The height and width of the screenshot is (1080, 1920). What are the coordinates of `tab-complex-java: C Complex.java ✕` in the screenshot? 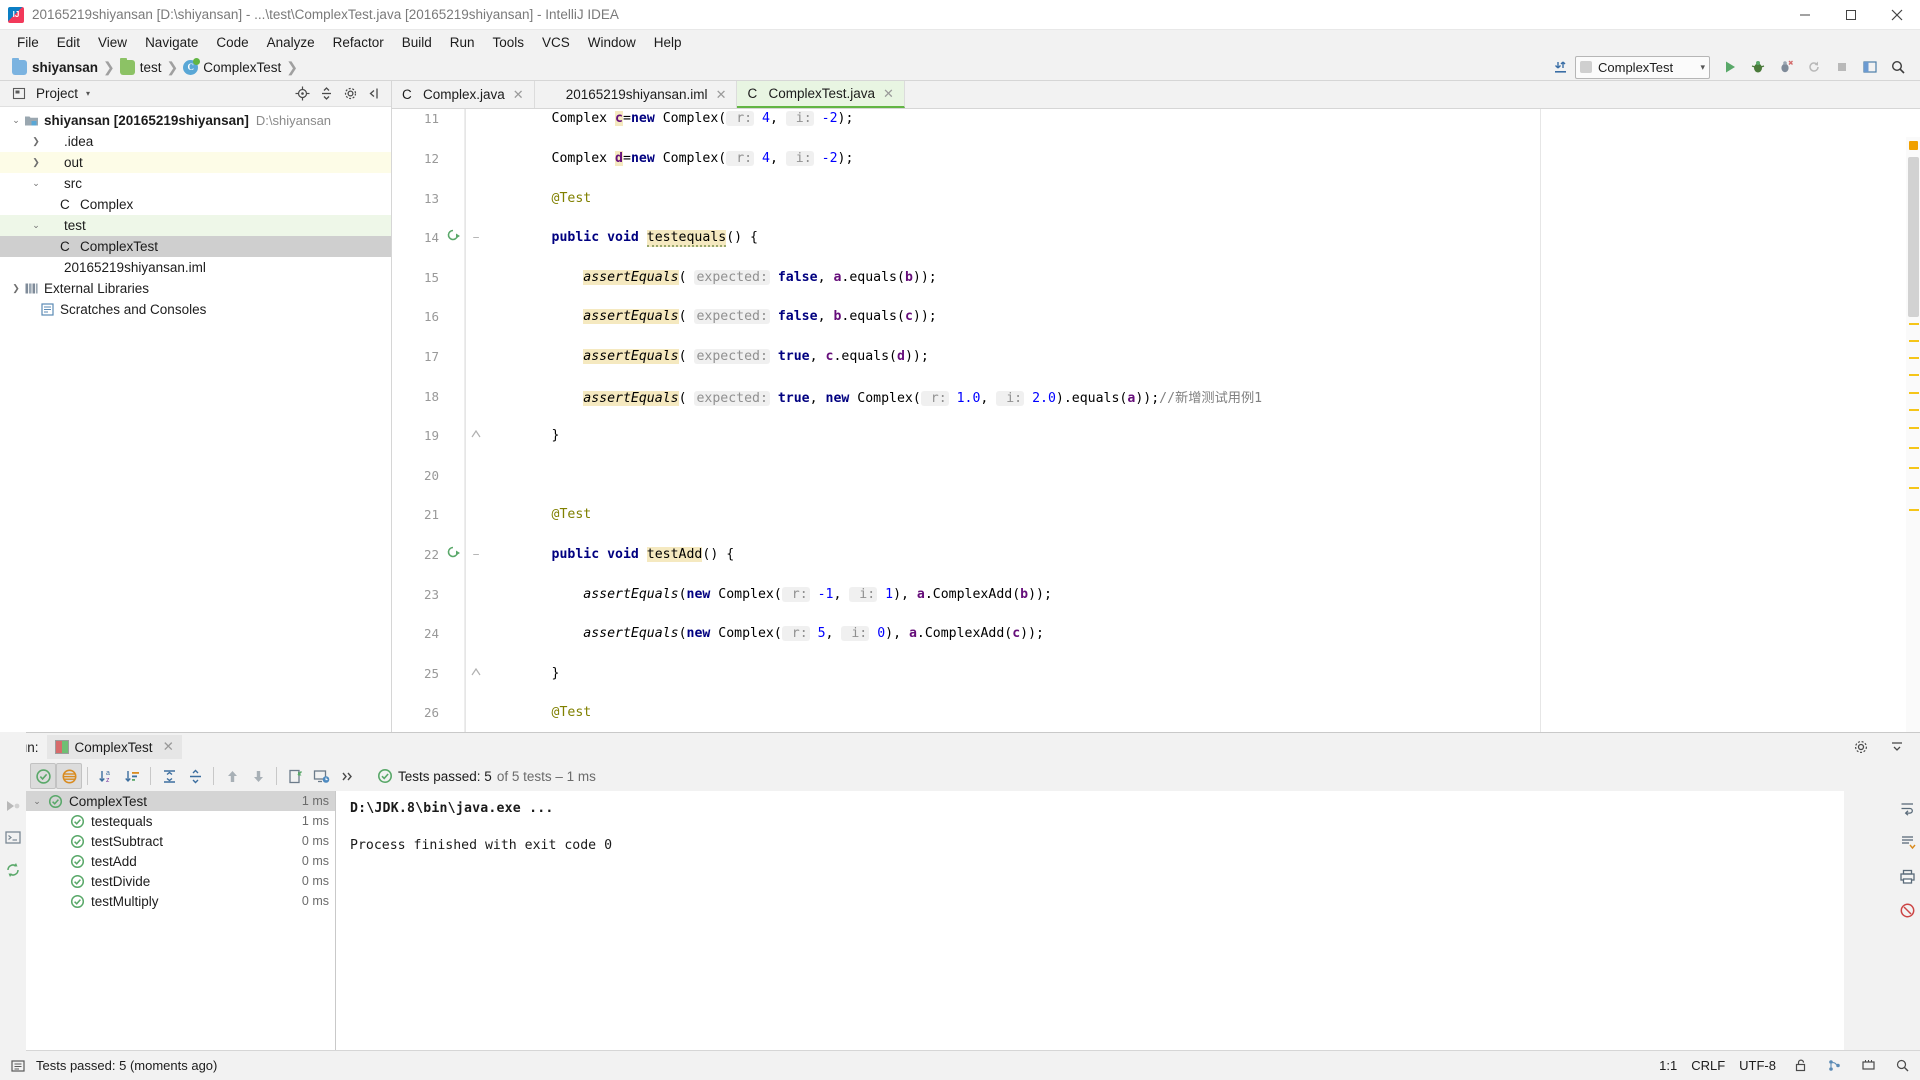 It's located at (463, 94).